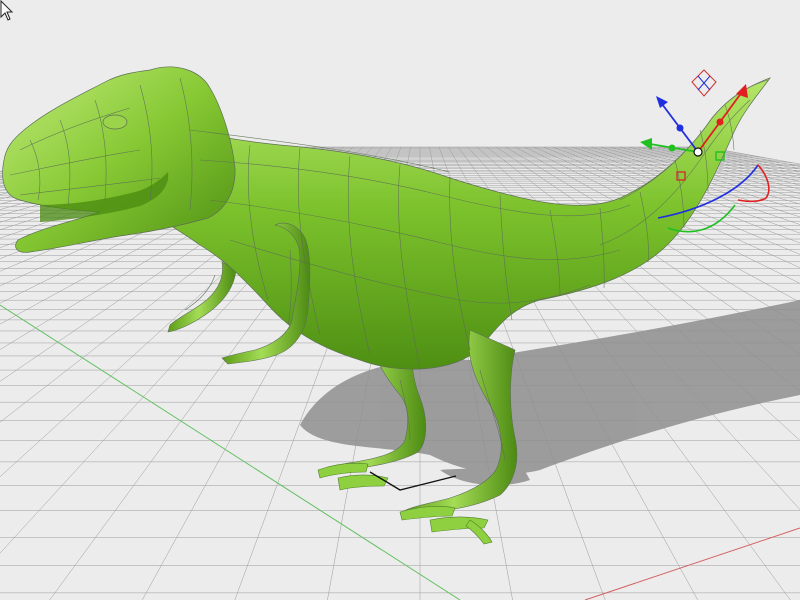  I want to click on gizmo-x-scale-handle, so click(720, 122).